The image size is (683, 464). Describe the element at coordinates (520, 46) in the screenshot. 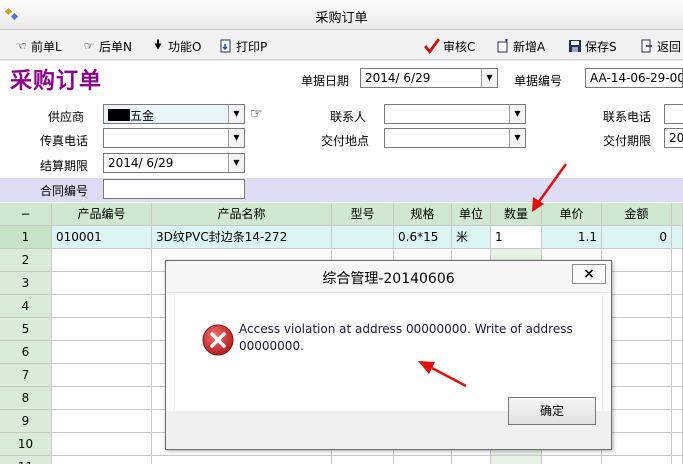

I see `new-button: 新增A` at that location.